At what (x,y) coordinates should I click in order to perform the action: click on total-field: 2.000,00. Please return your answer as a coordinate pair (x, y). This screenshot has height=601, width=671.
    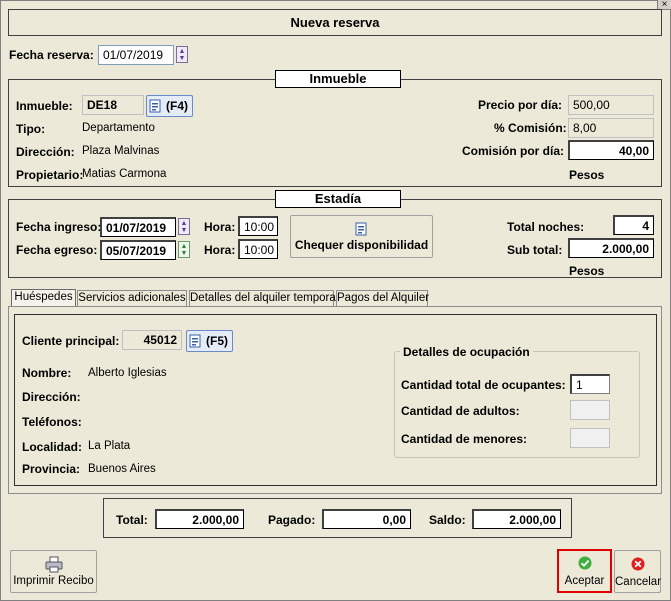
    Looking at the image, I should click on (199, 519).